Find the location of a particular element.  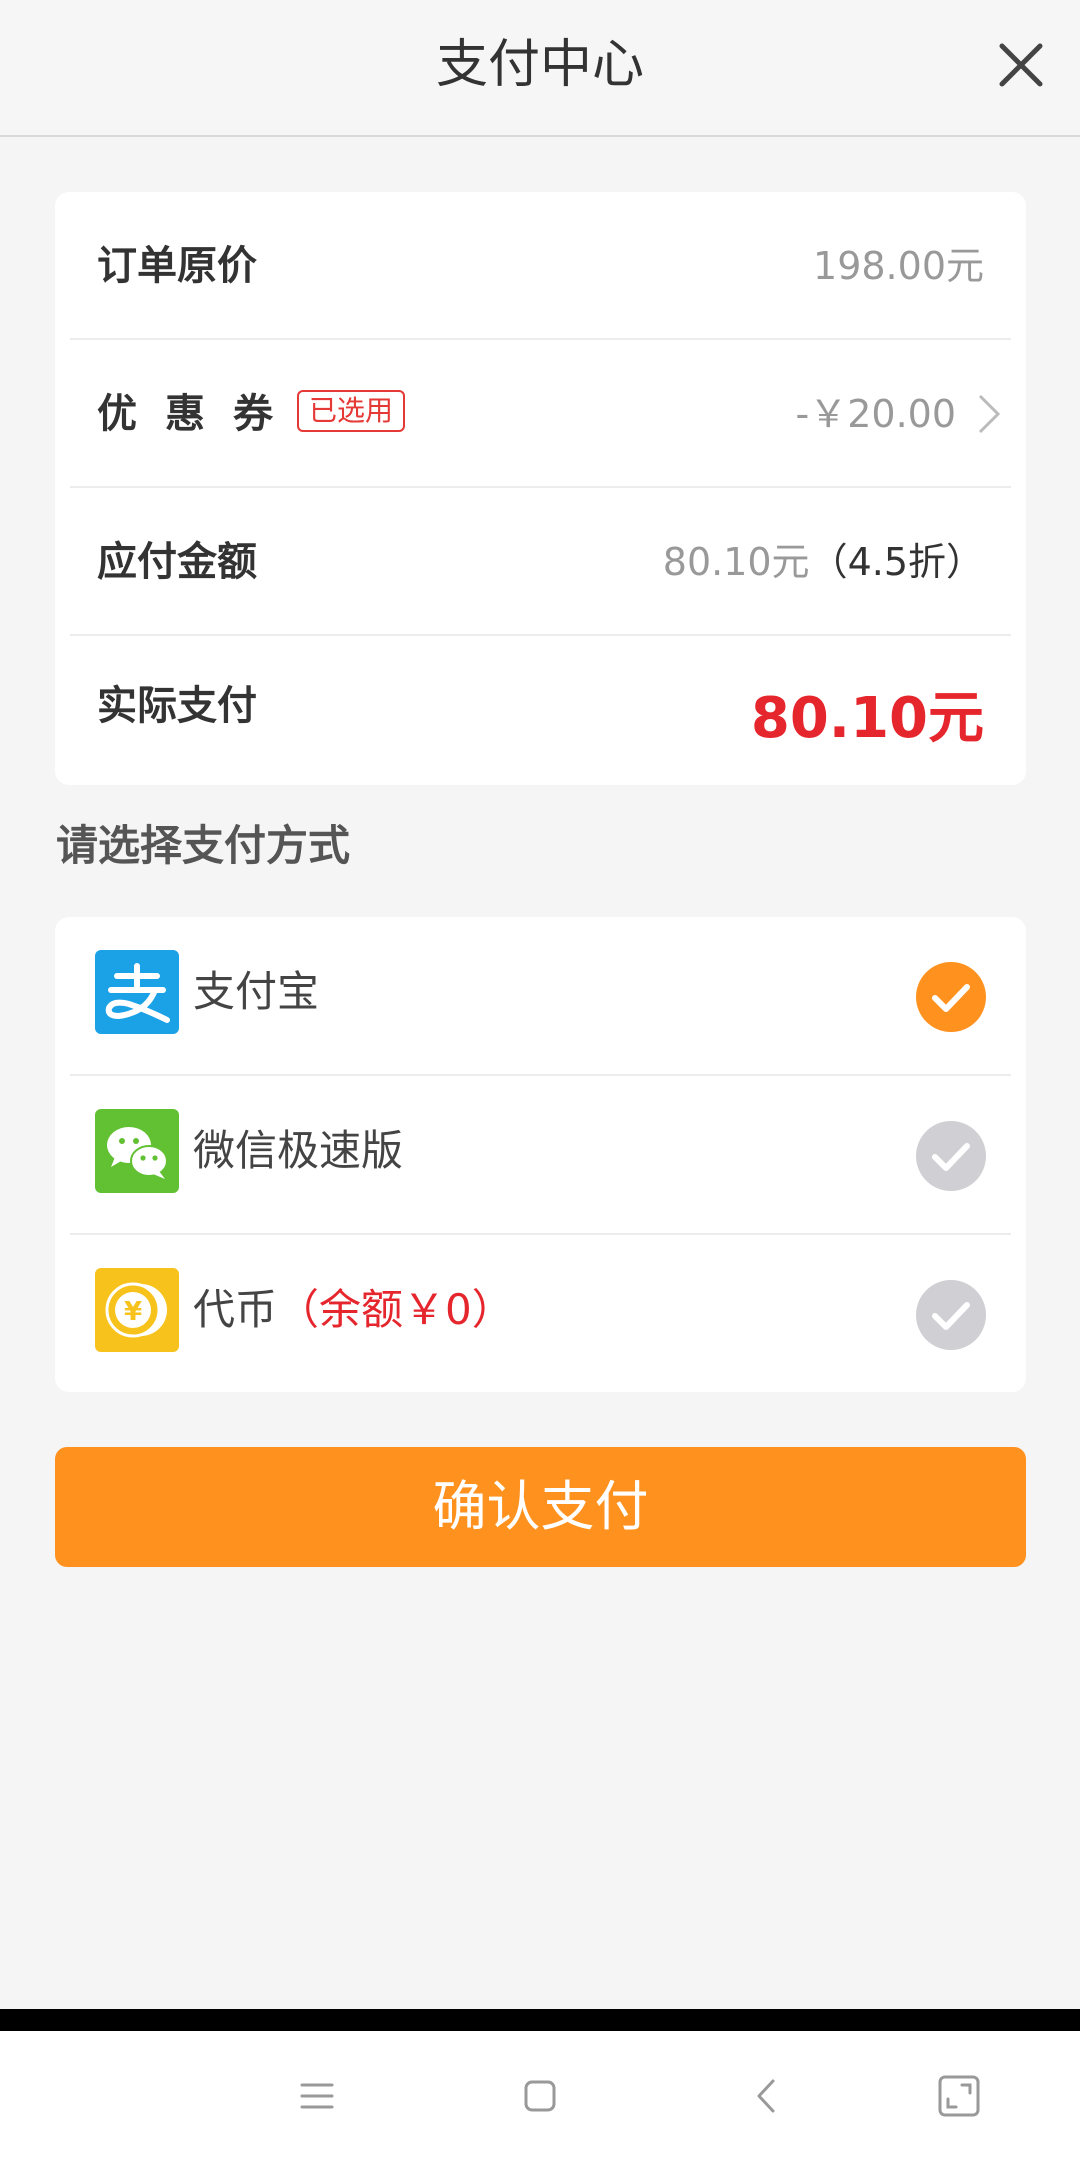

close-button is located at coordinates (1021, 65).